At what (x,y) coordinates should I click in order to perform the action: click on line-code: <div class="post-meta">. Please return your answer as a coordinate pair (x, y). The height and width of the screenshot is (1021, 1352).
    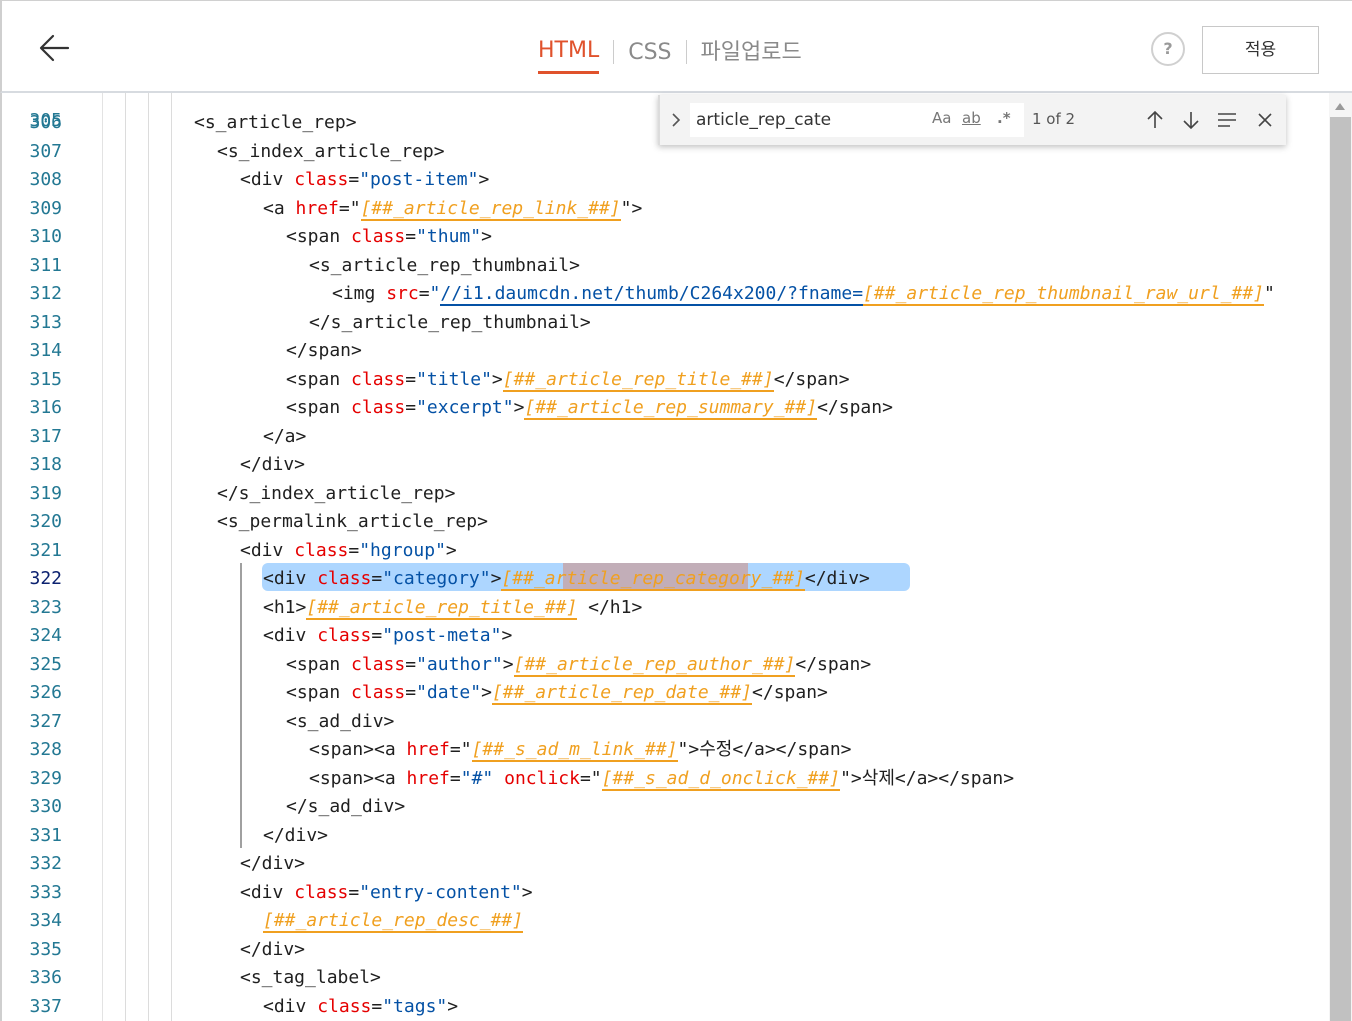
    Looking at the image, I should click on (388, 635).